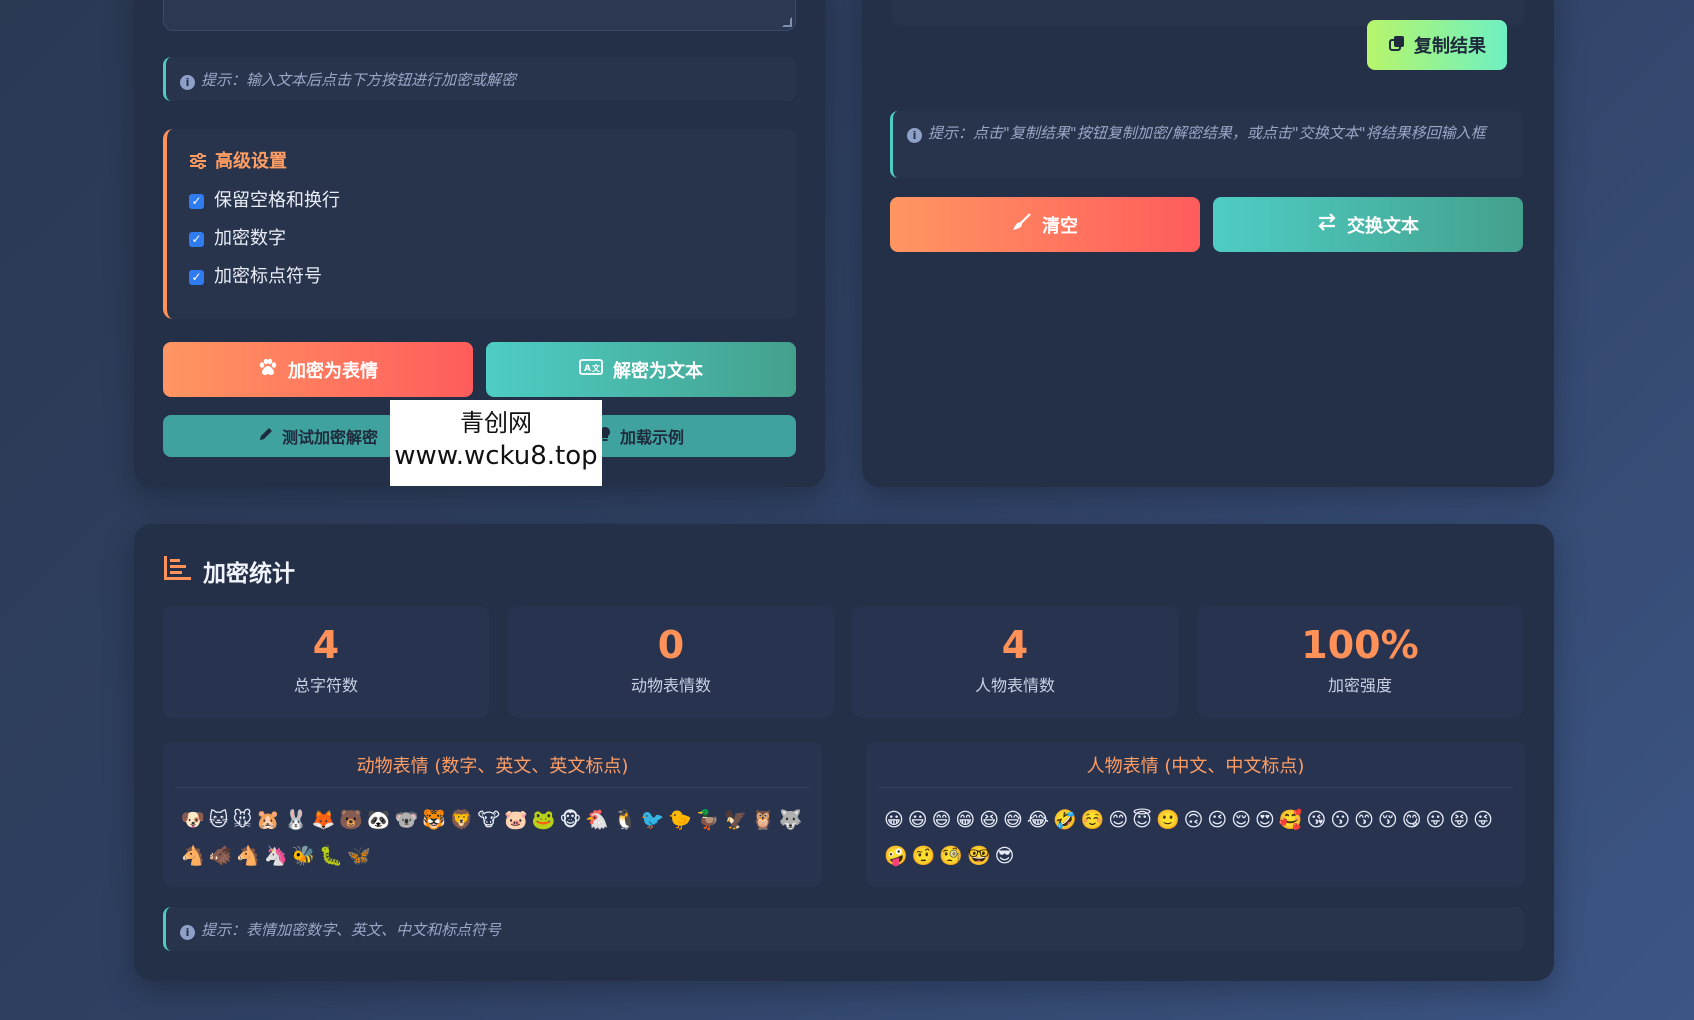  Describe the element at coordinates (1359, 685) in the screenshot. I see `stat-label: 加密强度` at that location.